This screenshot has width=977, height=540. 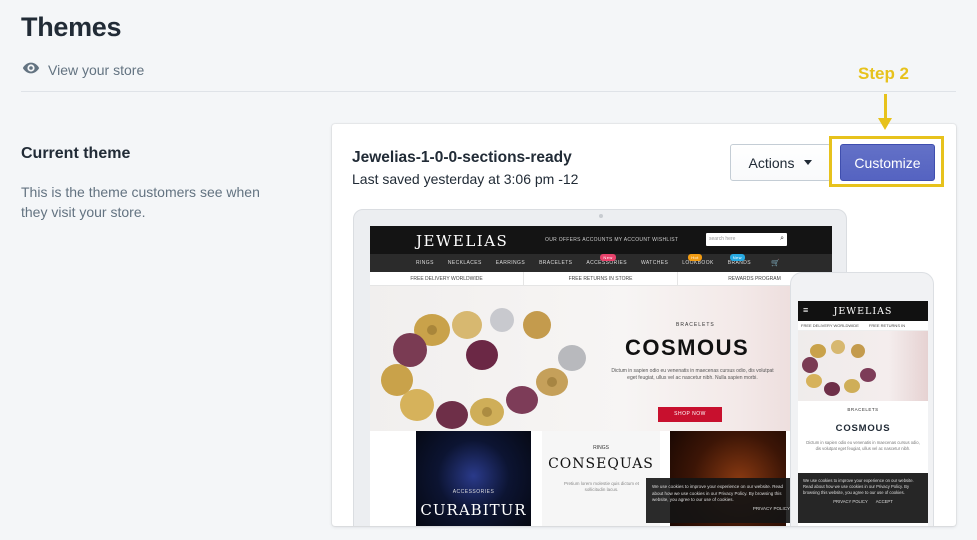 I want to click on mobile-hero, so click(x=863, y=366).